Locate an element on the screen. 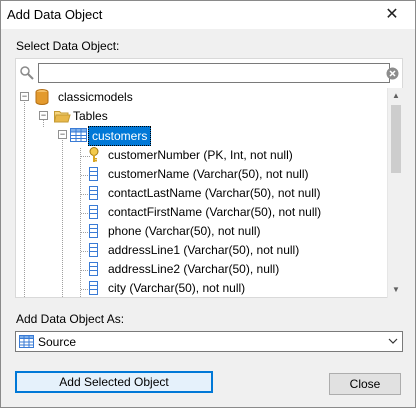  search-icon is located at coordinates (27, 73).